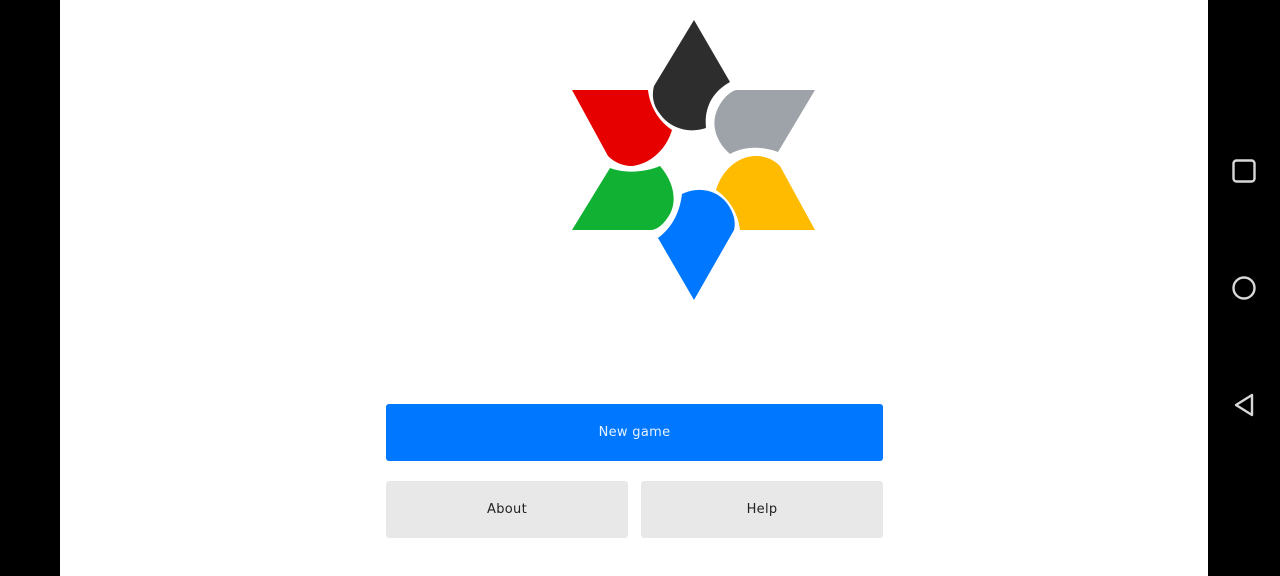 This screenshot has width=1280, height=576. I want to click on about-button: About, so click(507, 509).